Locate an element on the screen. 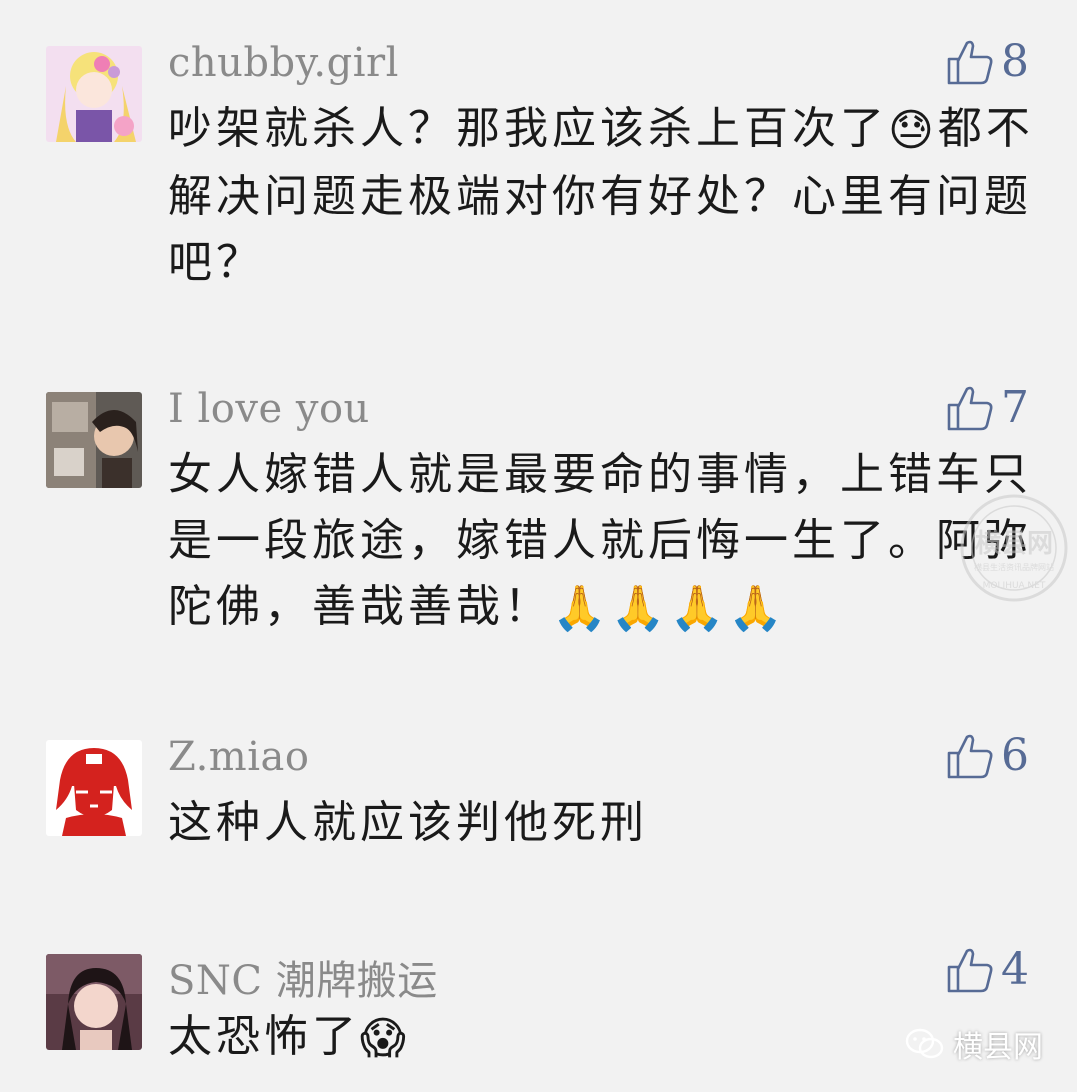 The width and height of the screenshot is (1077, 1092). comment-text-part: 太恐怖了 is located at coordinates (264, 1036).